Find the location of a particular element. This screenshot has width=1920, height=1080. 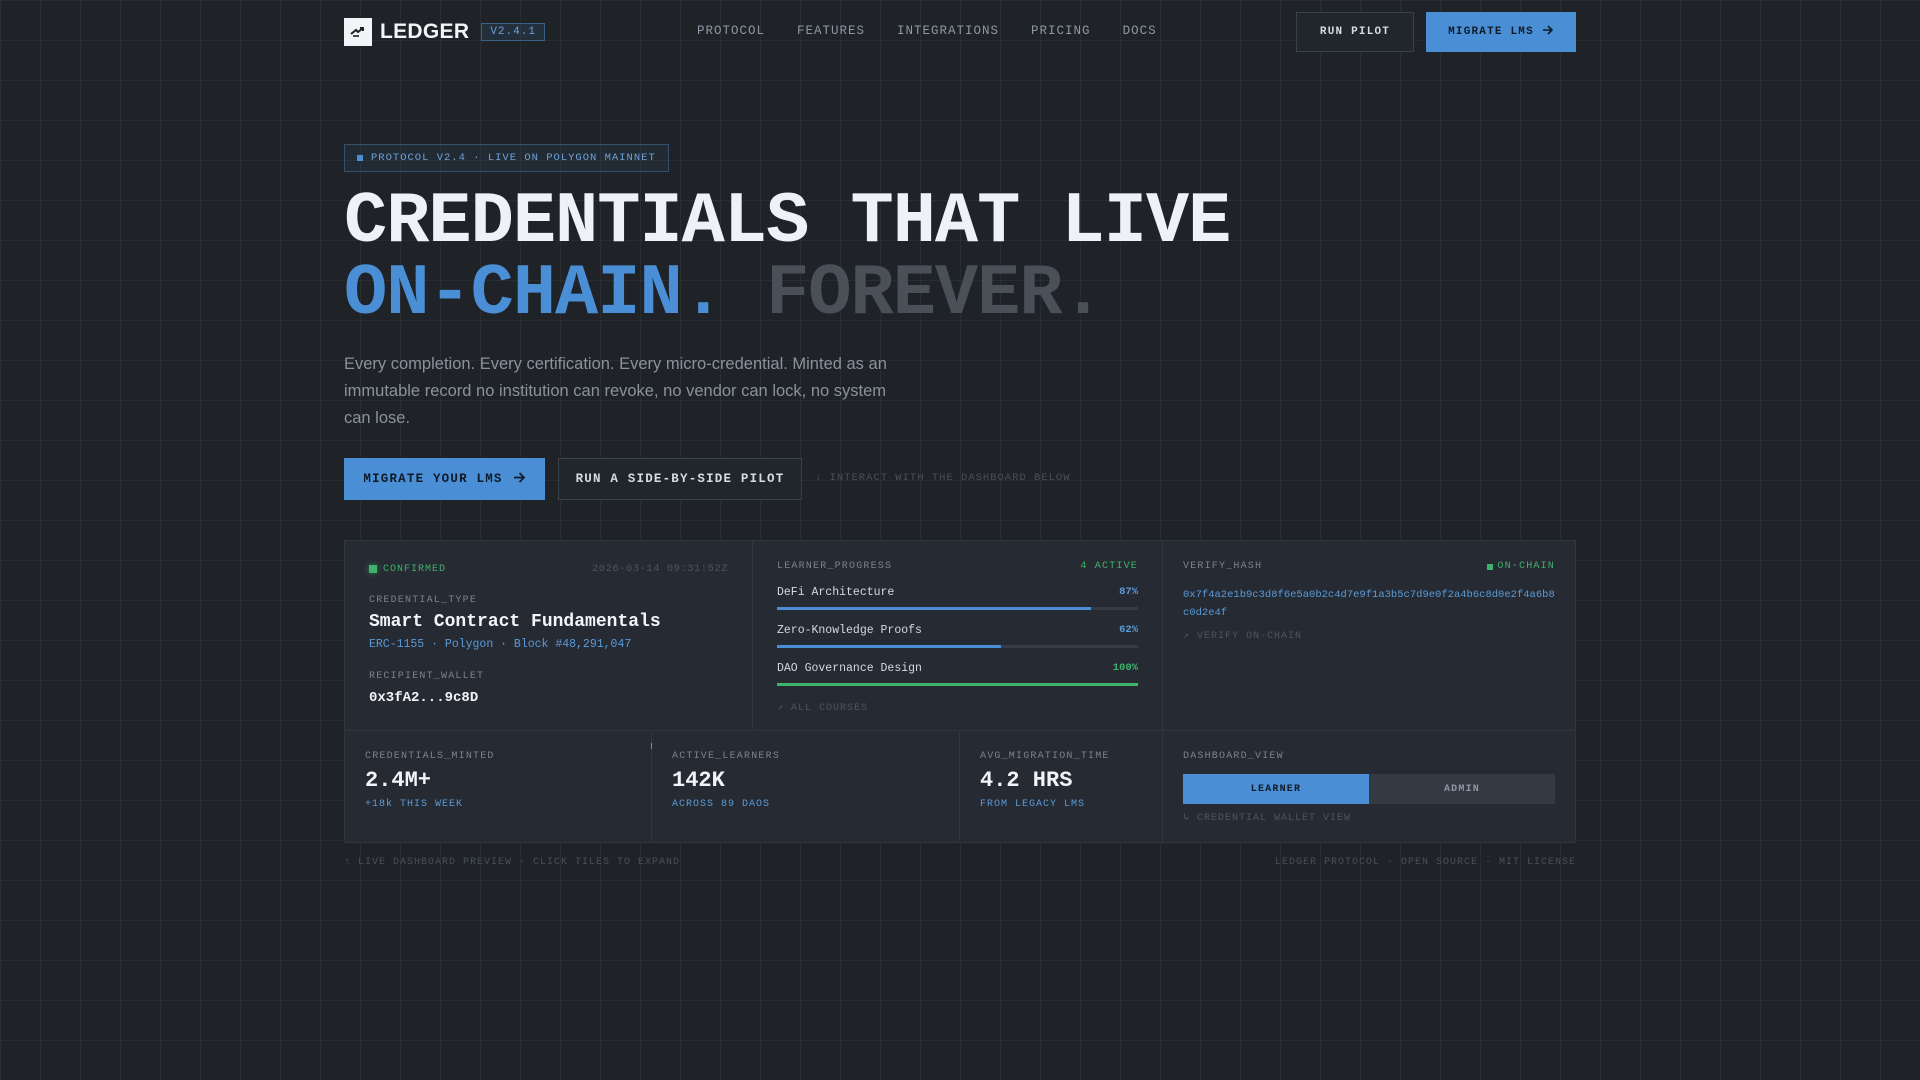

stat-value: 142K is located at coordinates (698, 780).